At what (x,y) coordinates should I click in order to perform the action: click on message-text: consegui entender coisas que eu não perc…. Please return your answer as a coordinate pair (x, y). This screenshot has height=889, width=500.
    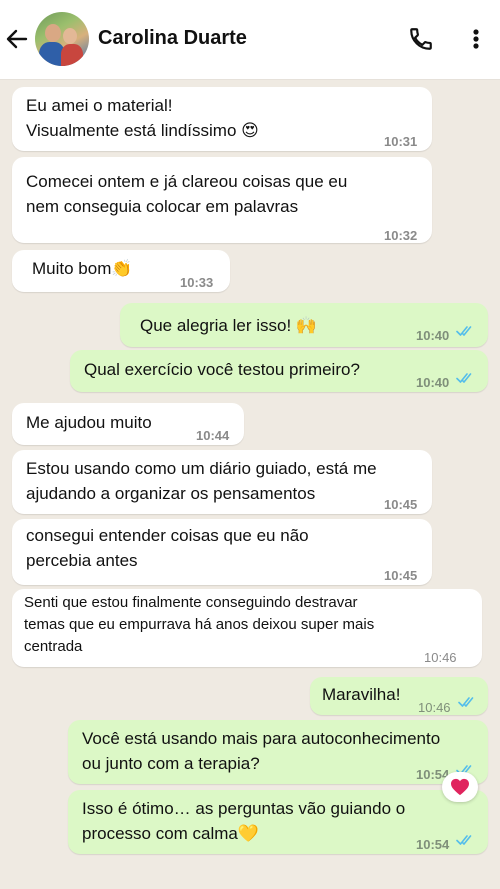
    Looking at the image, I should click on (167, 548).